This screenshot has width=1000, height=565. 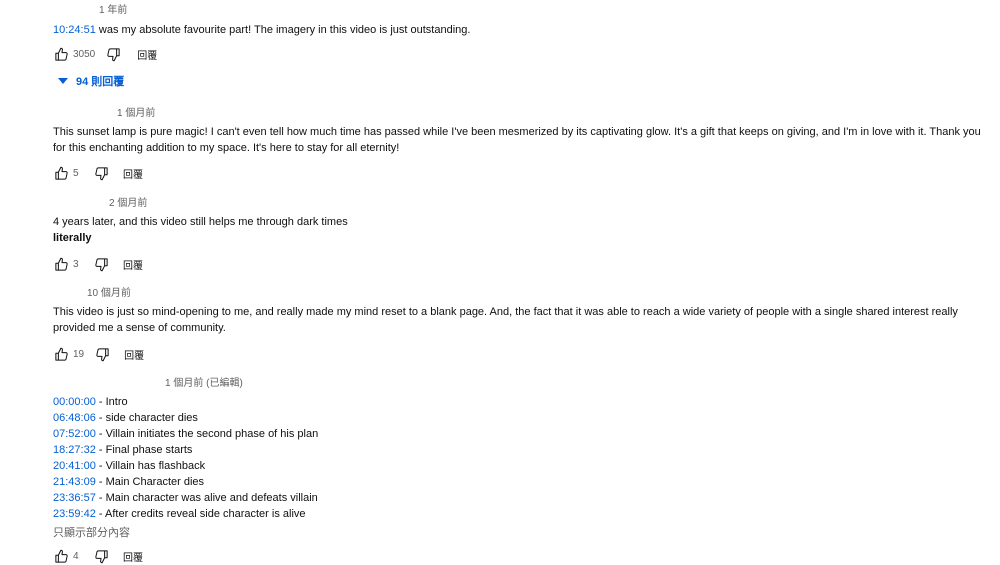 What do you see at coordinates (123, 450) in the screenshot?
I see `chapter-line: 18:27:32 - Final phase starts` at bounding box center [123, 450].